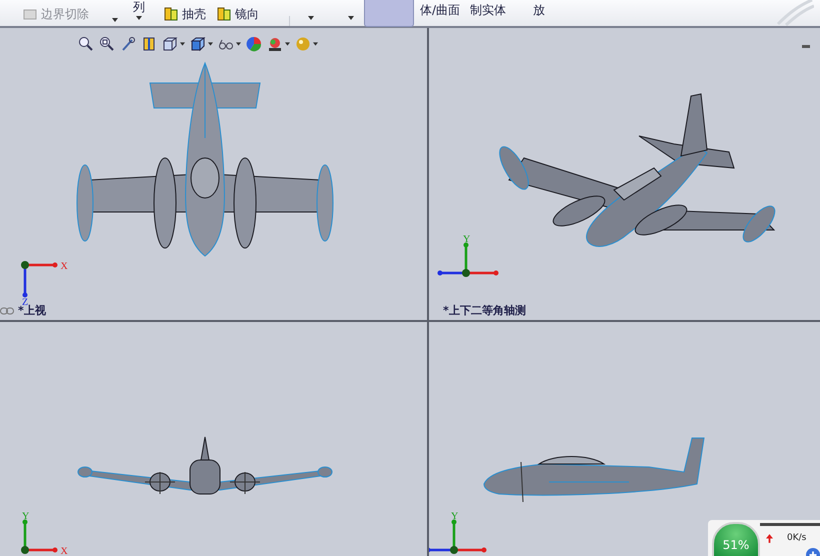 The width and height of the screenshot is (820, 556). Describe the element at coordinates (440, 10) in the screenshot. I see `toolbar-button: 体/曲面` at that location.